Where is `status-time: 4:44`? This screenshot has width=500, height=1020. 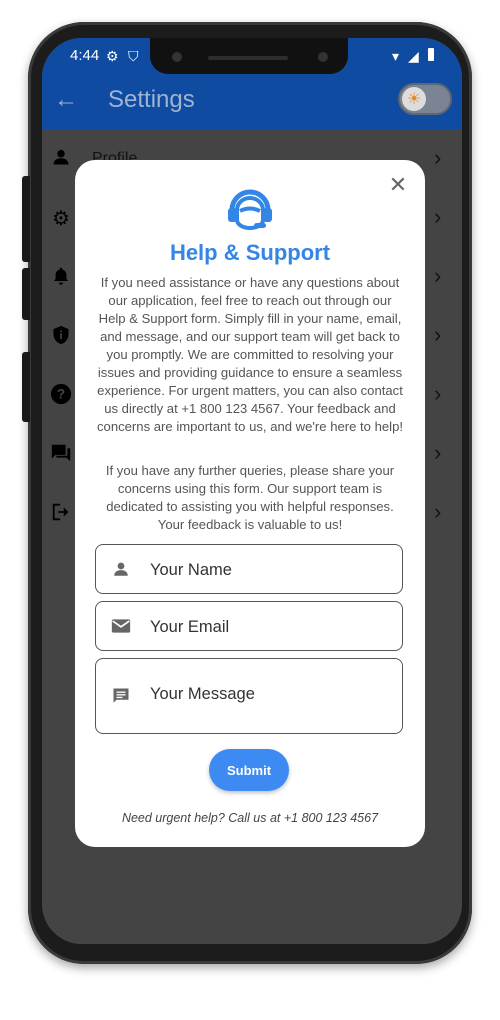 status-time: 4:44 is located at coordinates (85, 55).